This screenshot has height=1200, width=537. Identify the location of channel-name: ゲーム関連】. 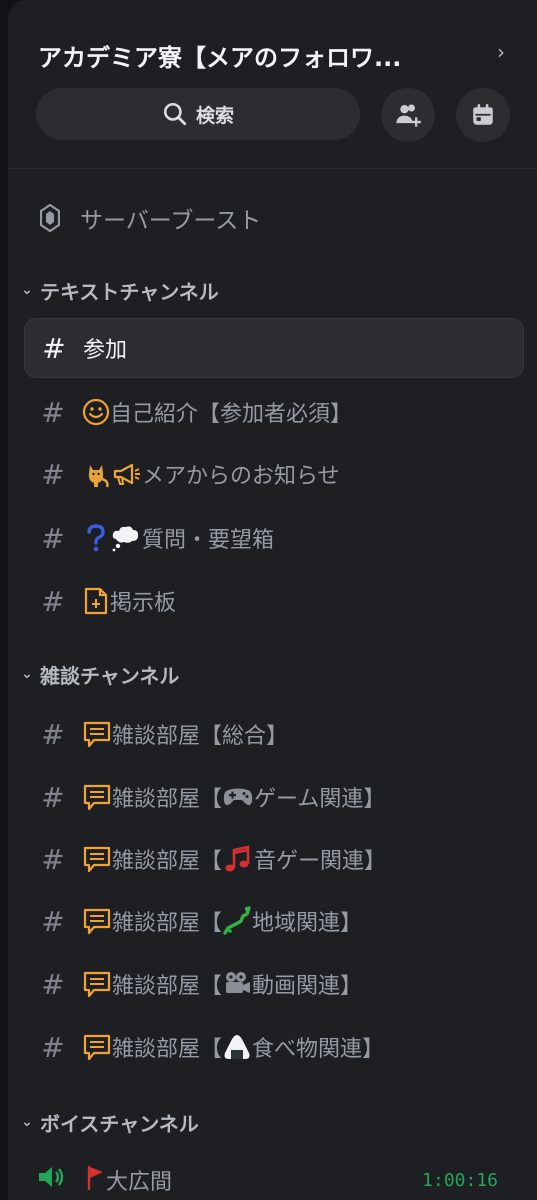
(320, 799).